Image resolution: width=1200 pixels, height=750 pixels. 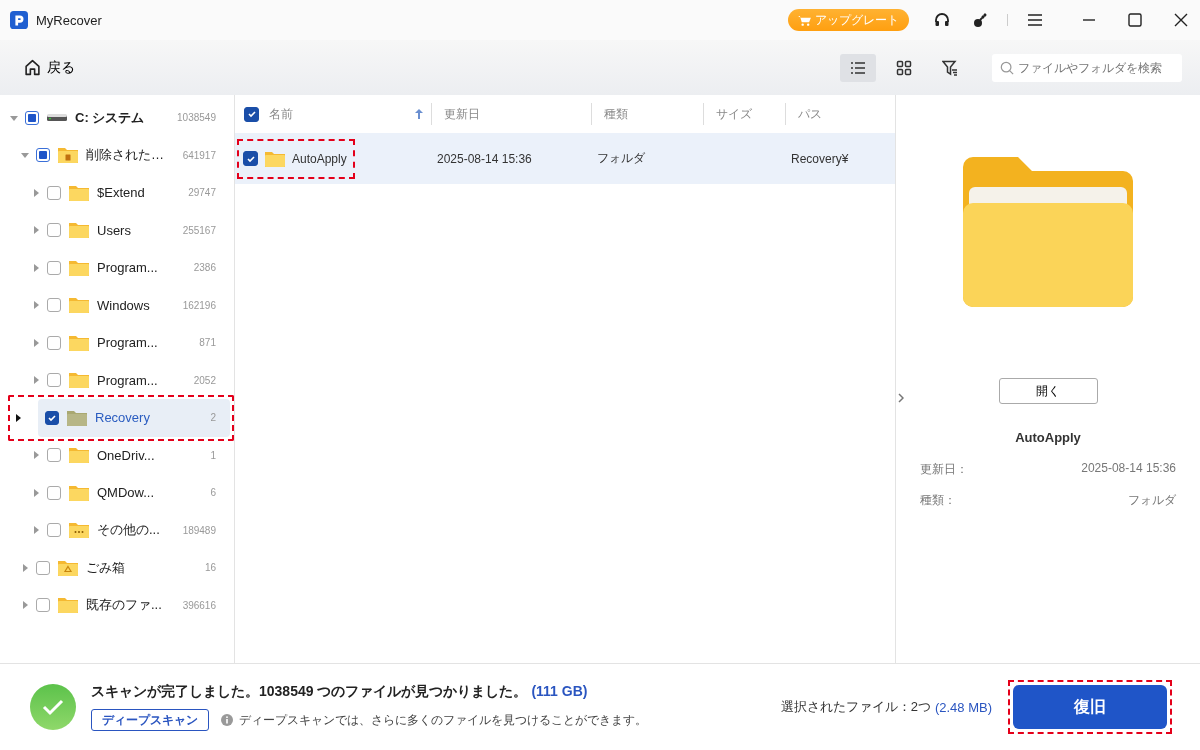 What do you see at coordinates (106, 567) in the screenshot?
I see `tree-item-label: ごみ箱` at bounding box center [106, 567].